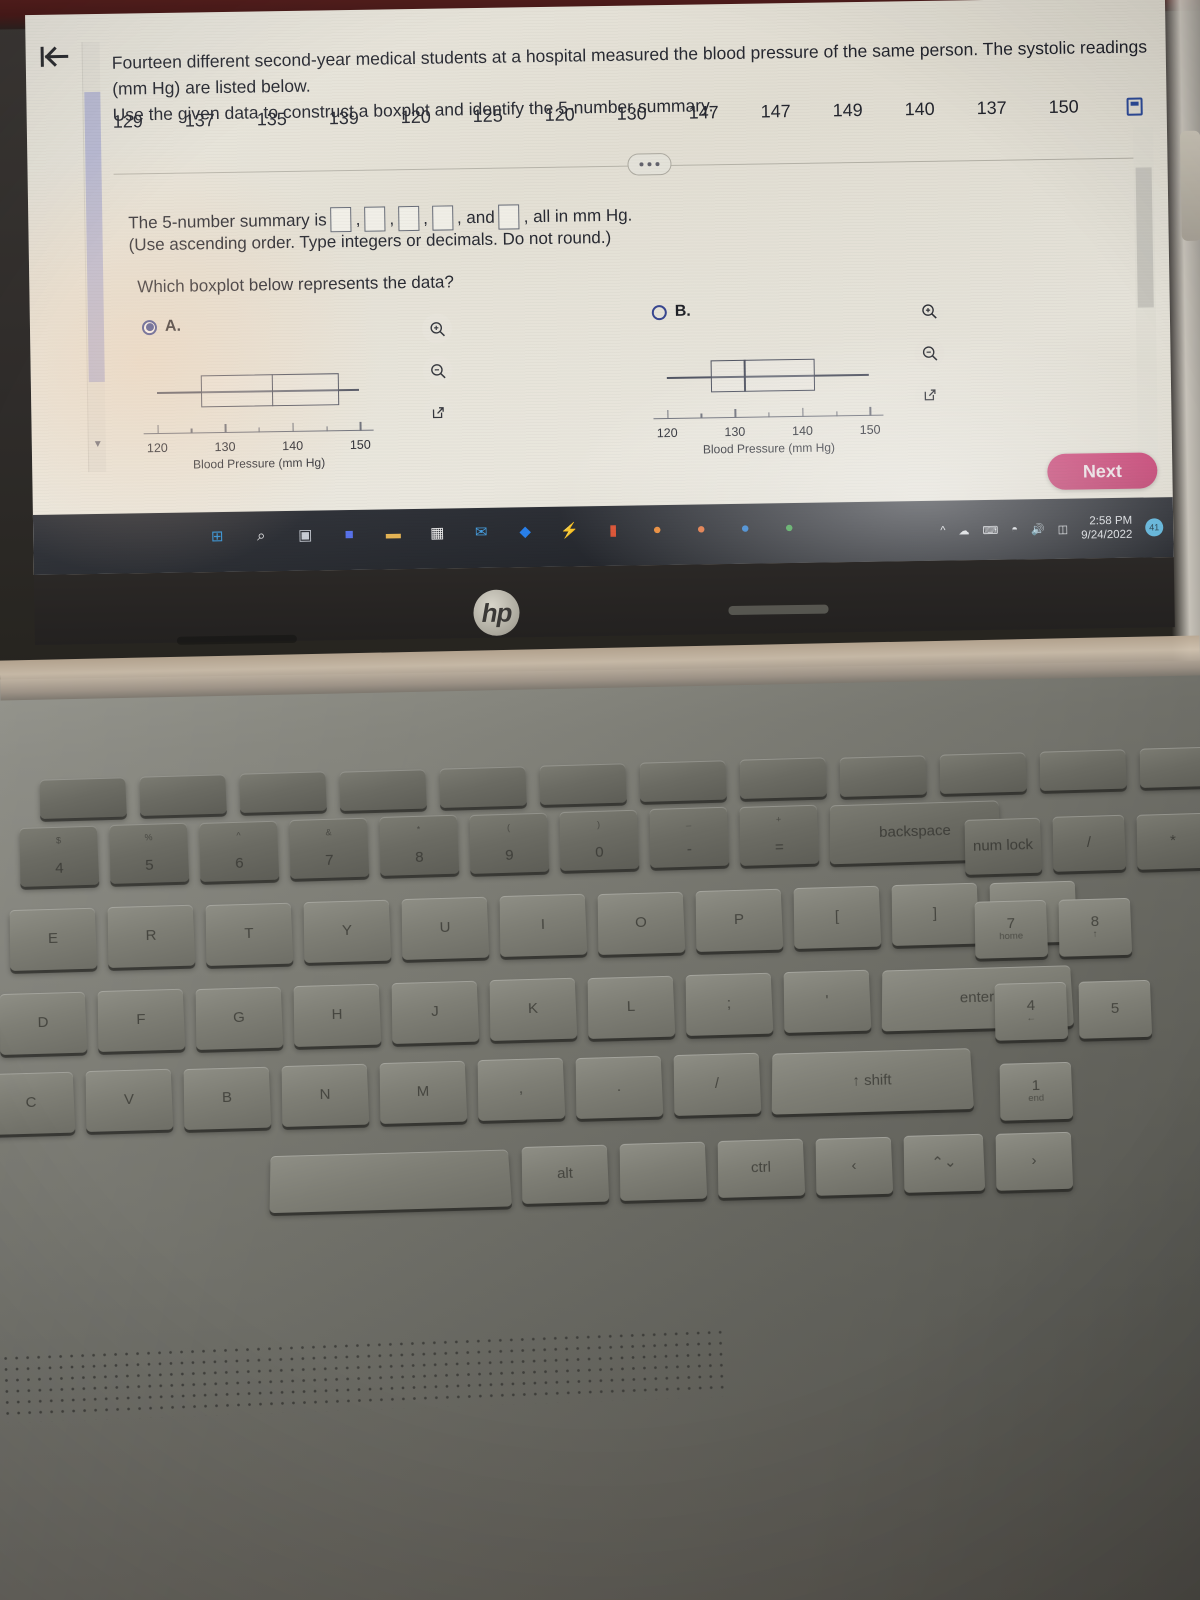 The width and height of the screenshot is (1200, 1600). Describe the element at coordinates (503, 531) in the screenshot. I see `taskbar-icons: ⊞ ⌕ ▣ ■ ▬ ▦ ✉ ◆ ⚡ ▮ ● ● ● ●` at that location.